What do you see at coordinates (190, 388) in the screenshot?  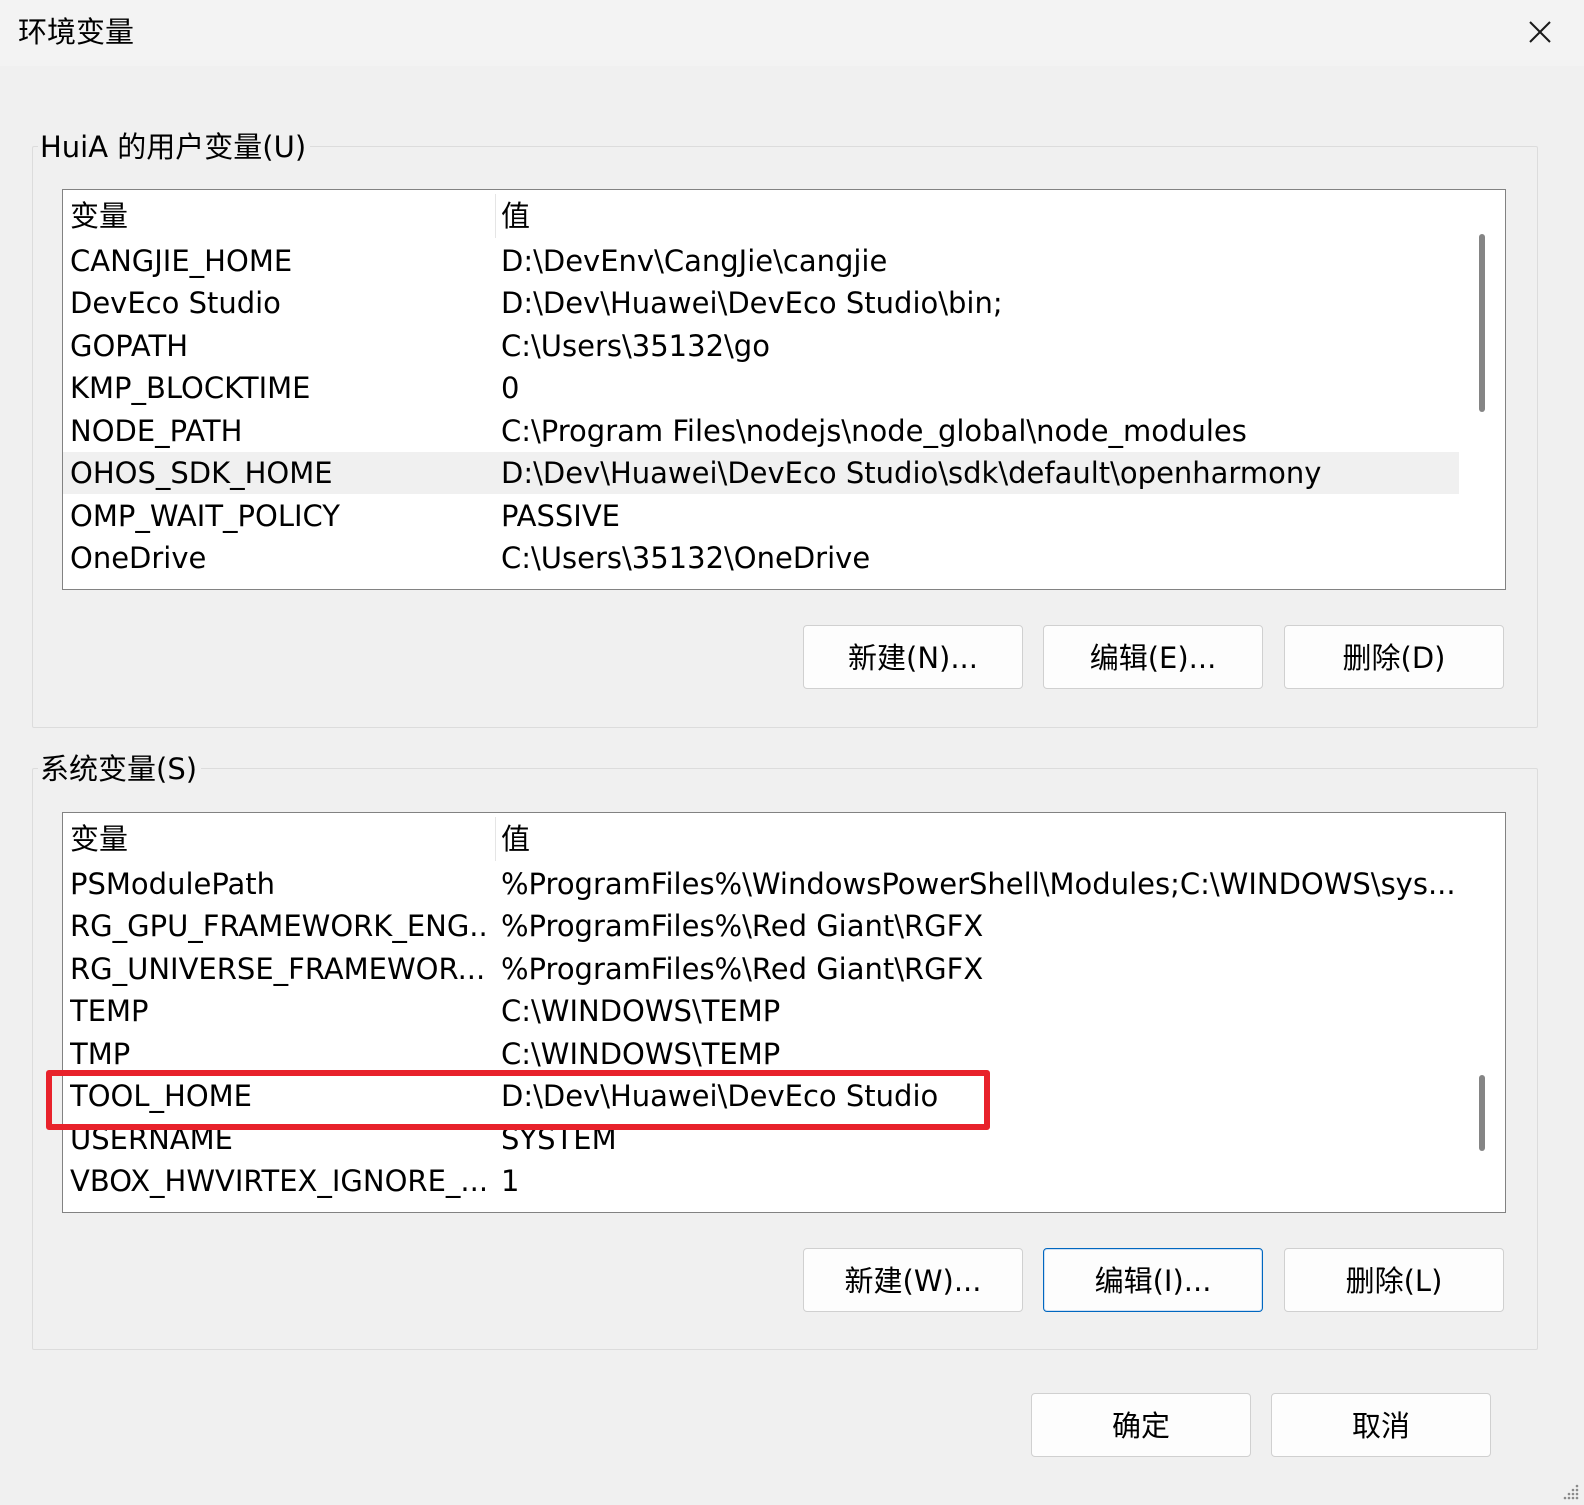 I see `variable-name: KMP_BLOCKTIME` at bounding box center [190, 388].